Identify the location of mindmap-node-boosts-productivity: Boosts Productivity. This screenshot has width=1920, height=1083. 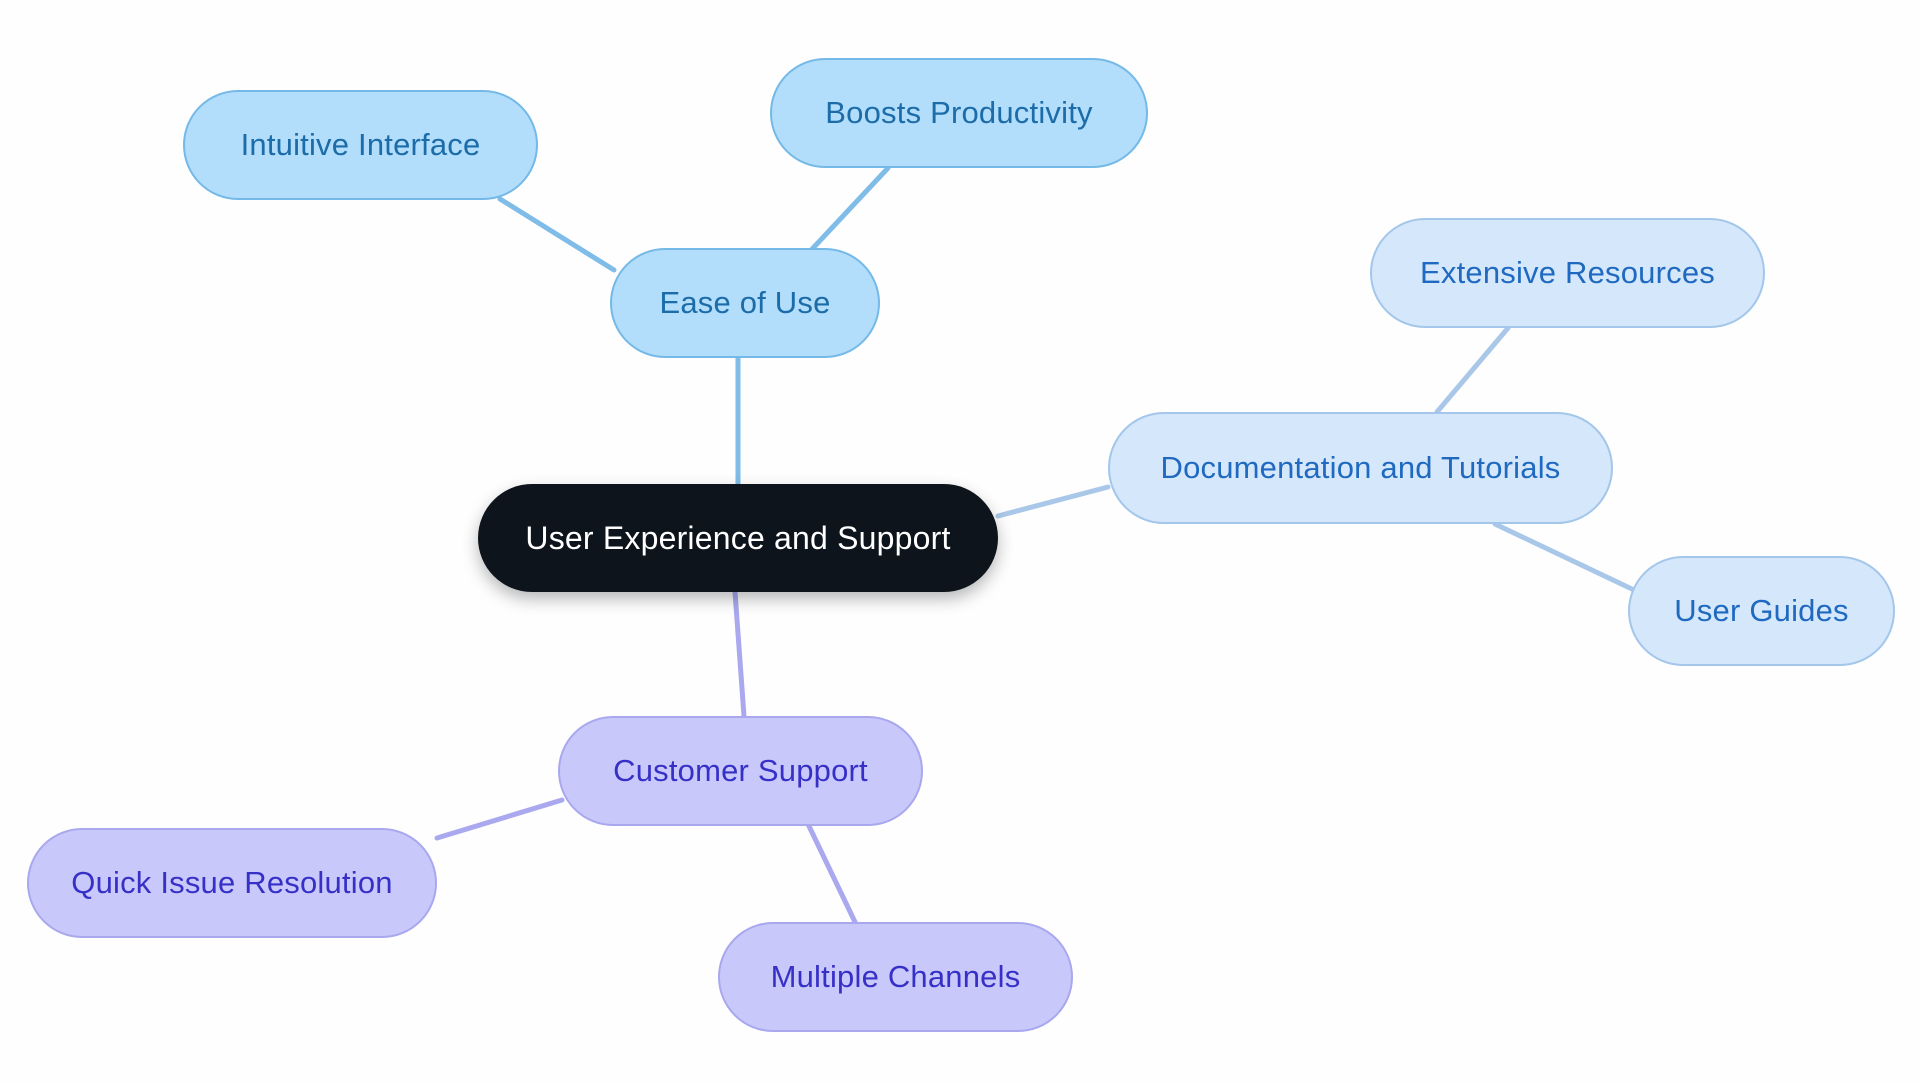
(959, 113).